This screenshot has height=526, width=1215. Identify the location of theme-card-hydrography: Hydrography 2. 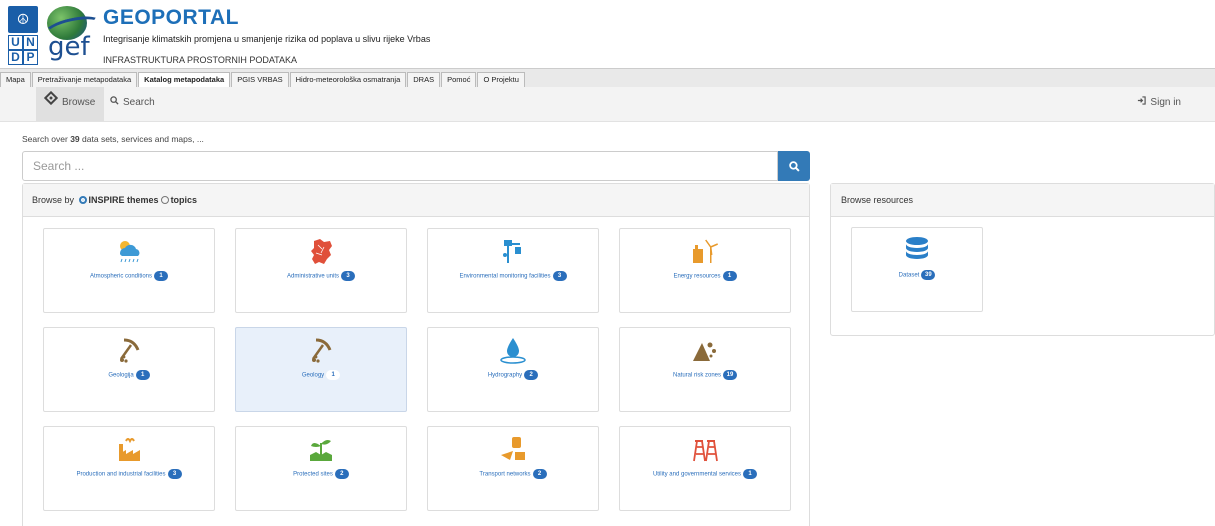
(513, 369).